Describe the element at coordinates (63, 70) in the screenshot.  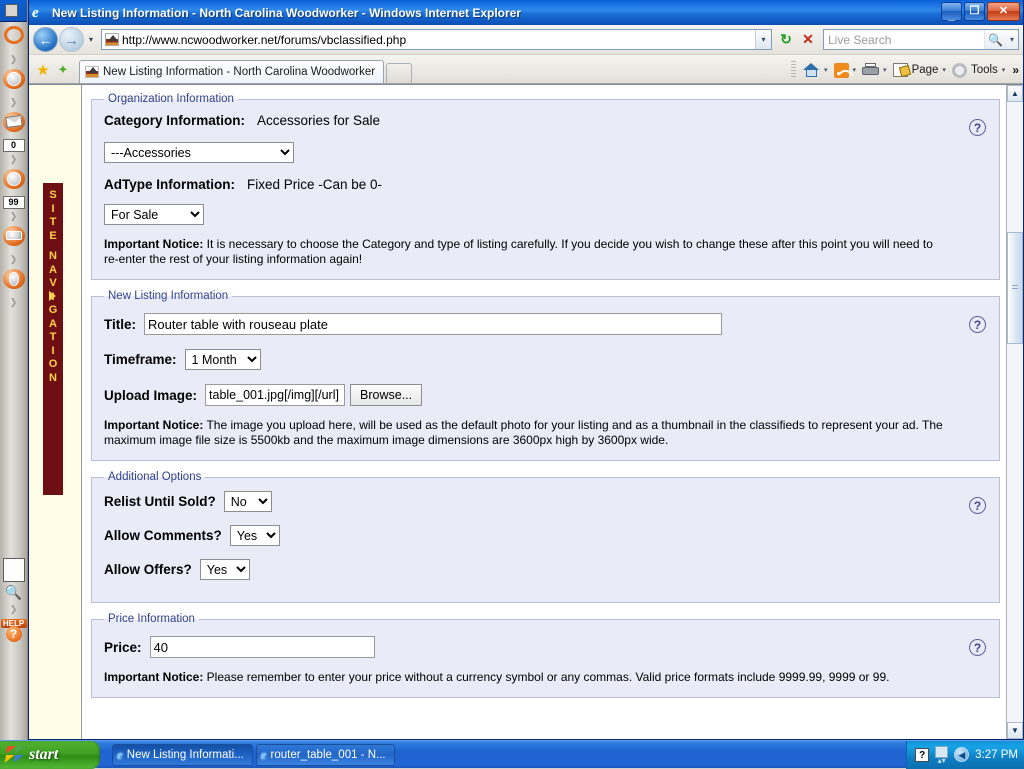
I see `add-favorite-icon: ✦` at that location.